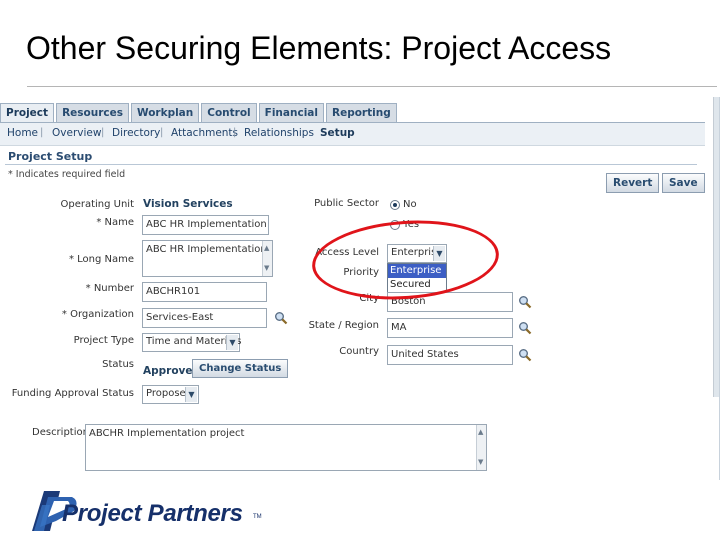 The height and width of the screenshot is (540, 720). Describe the element at coordinates (67, 174) in the screenshot. I see `required-field-note: * Indicates required field` at that location.